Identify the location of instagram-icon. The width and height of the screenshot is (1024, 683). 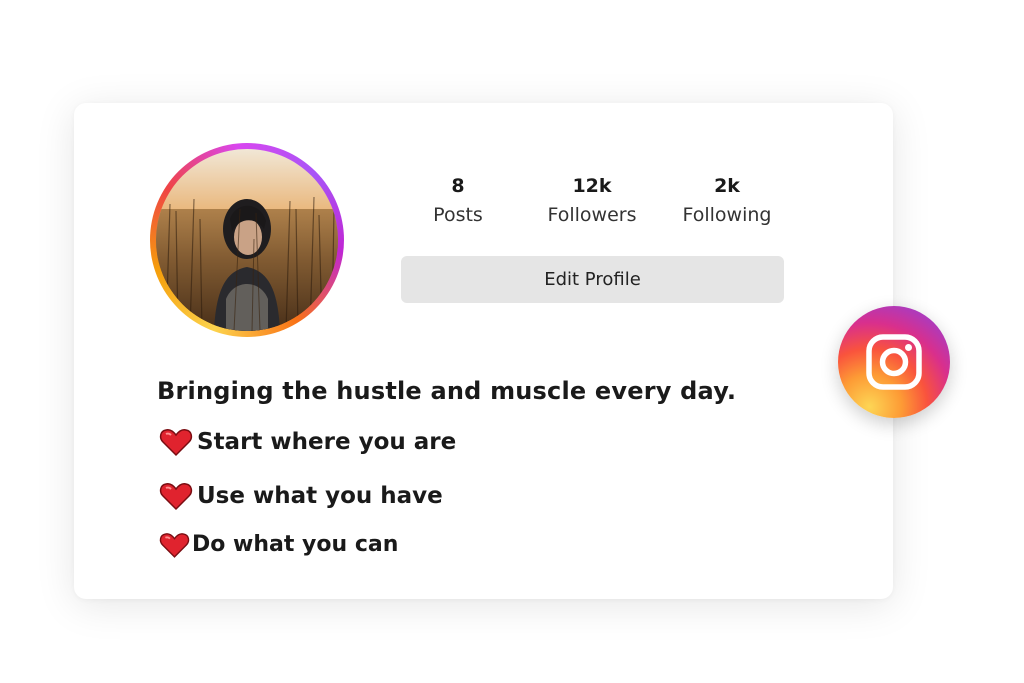
(894, 362).